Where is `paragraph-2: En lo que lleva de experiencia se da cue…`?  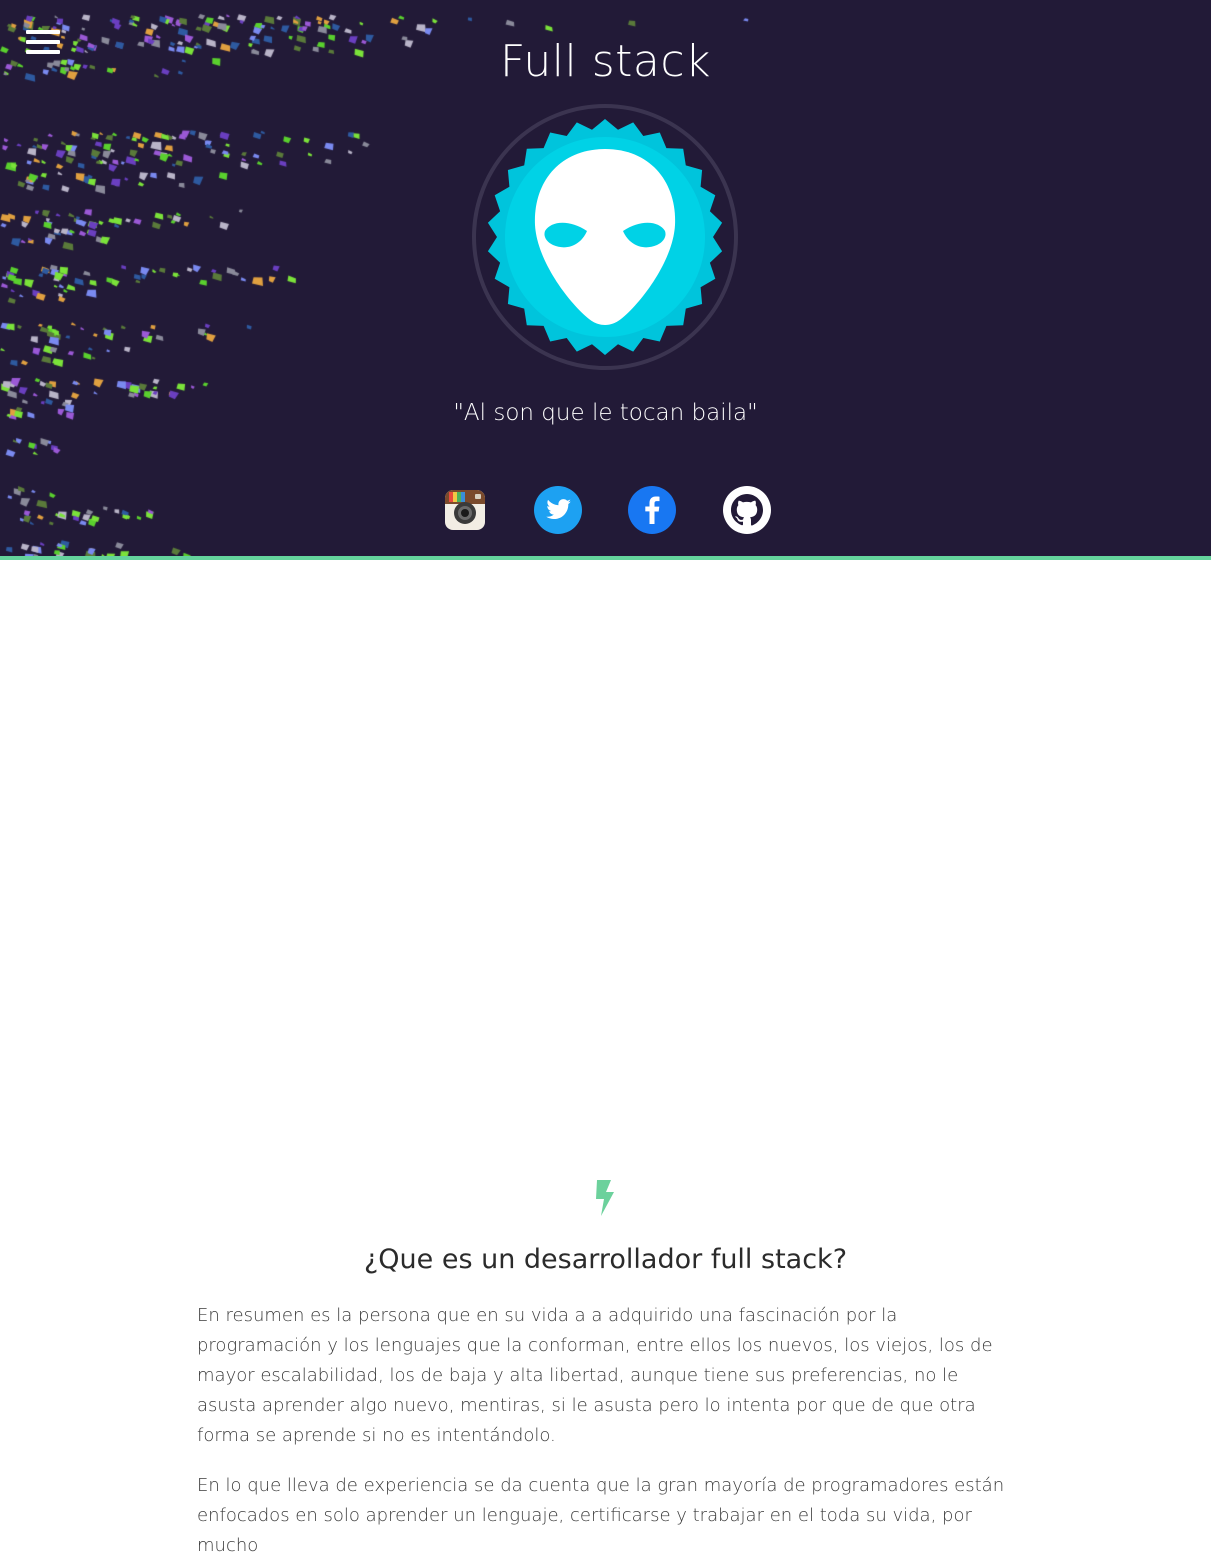 paragraph-2: En lo que lleva de experiencia se da cue… is located at coordinates (601, 1515).